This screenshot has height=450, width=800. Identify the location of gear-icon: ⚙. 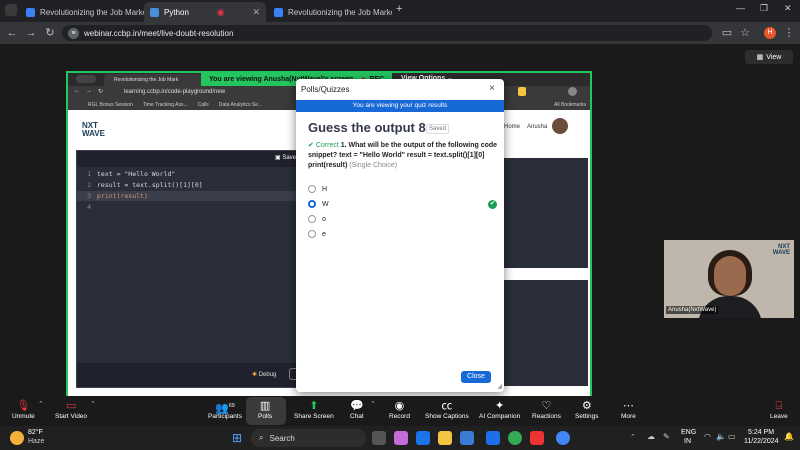
(586, 406).